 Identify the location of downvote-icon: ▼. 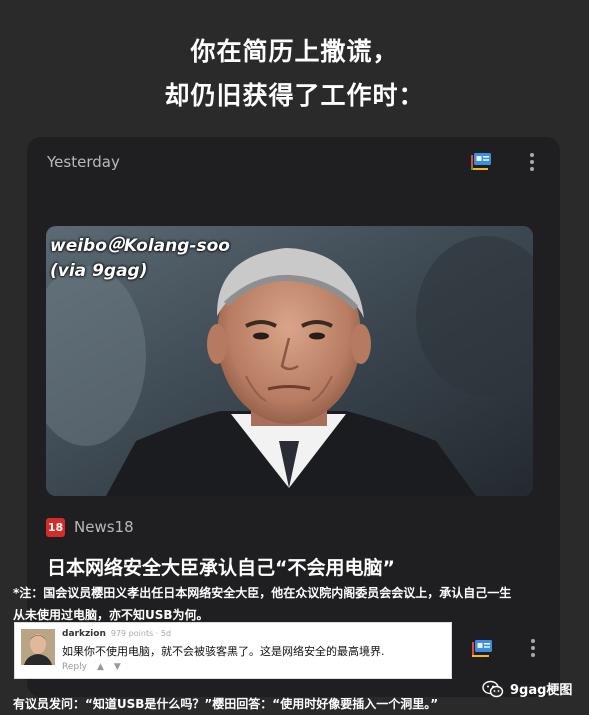
(117, 667).